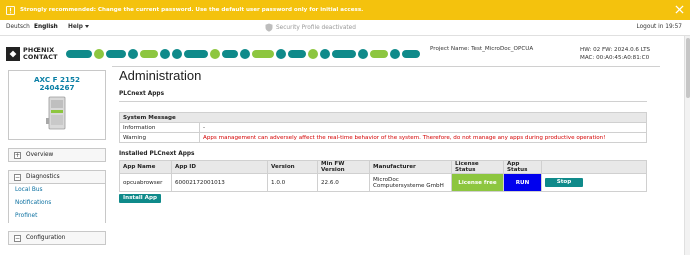 The image size is (690, 255). I want to click on page-title: Administration, so click(160, 75).